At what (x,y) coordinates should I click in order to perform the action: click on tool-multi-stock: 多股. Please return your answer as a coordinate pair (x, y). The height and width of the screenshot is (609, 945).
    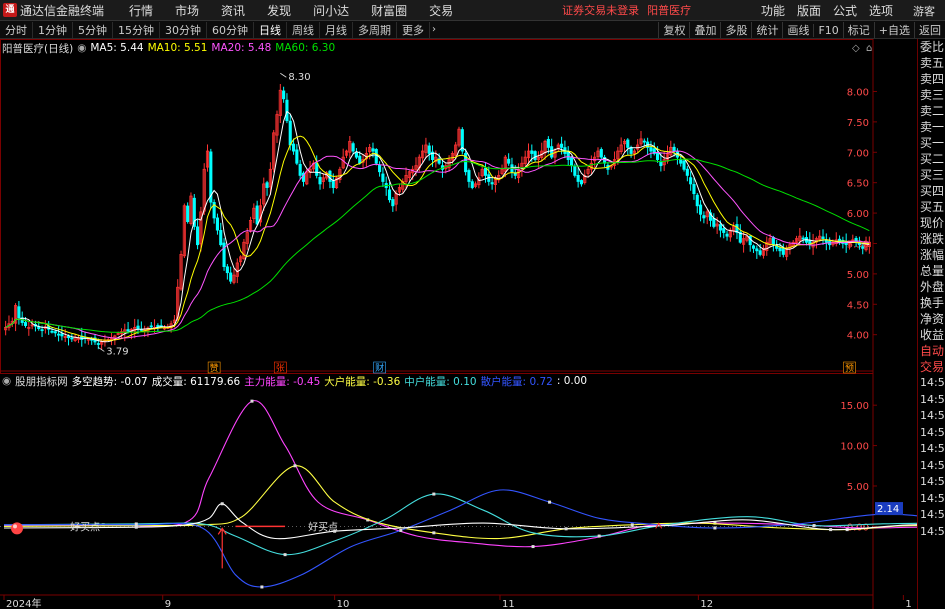
    Looking at the image, I should click on (735, 30).